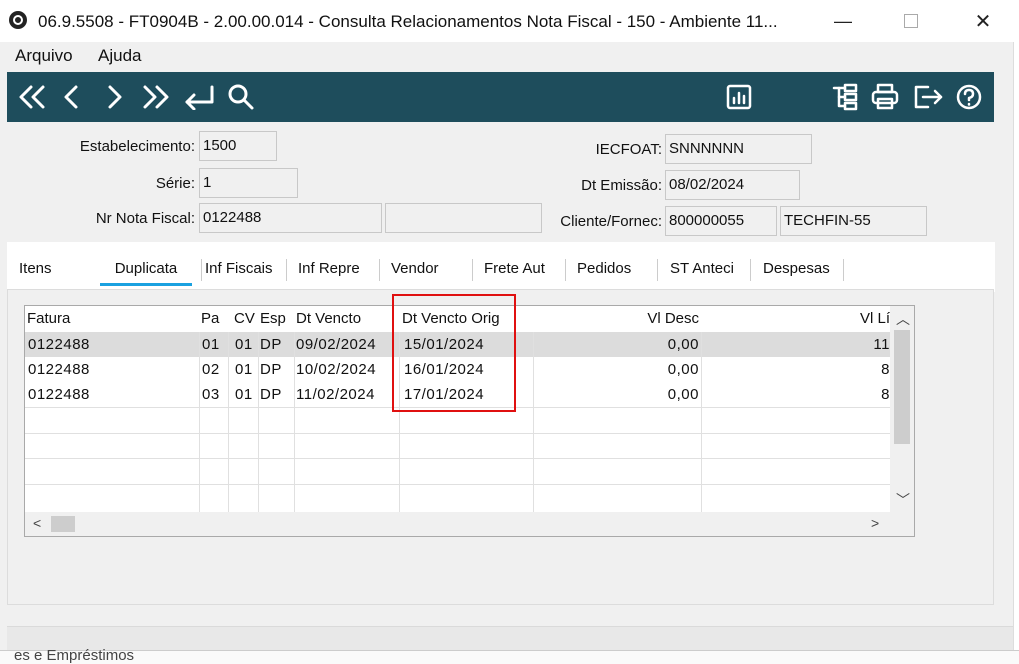  Describe the element at coordinates (881, 344) in the screenshot. I see `cell-vl-liquido: 11` at that location.